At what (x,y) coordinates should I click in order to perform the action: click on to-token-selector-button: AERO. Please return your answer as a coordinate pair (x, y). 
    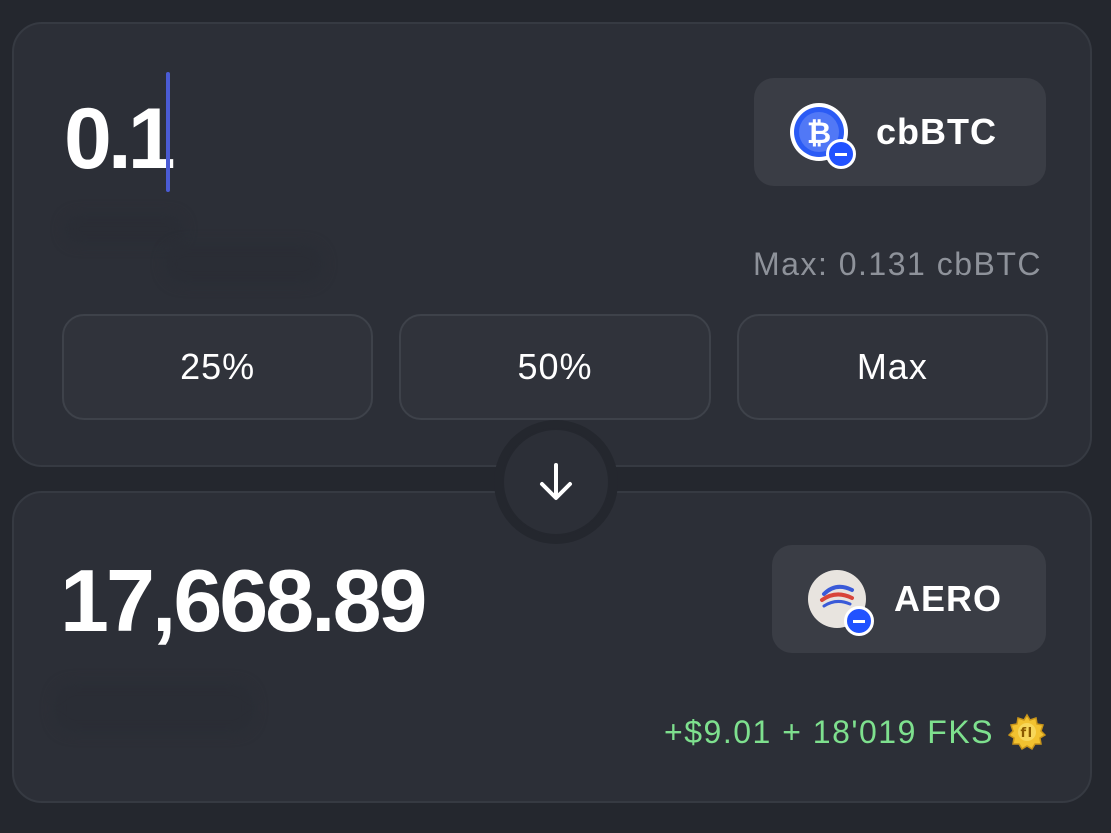
    Looking at the image, I should click on (909, 599).